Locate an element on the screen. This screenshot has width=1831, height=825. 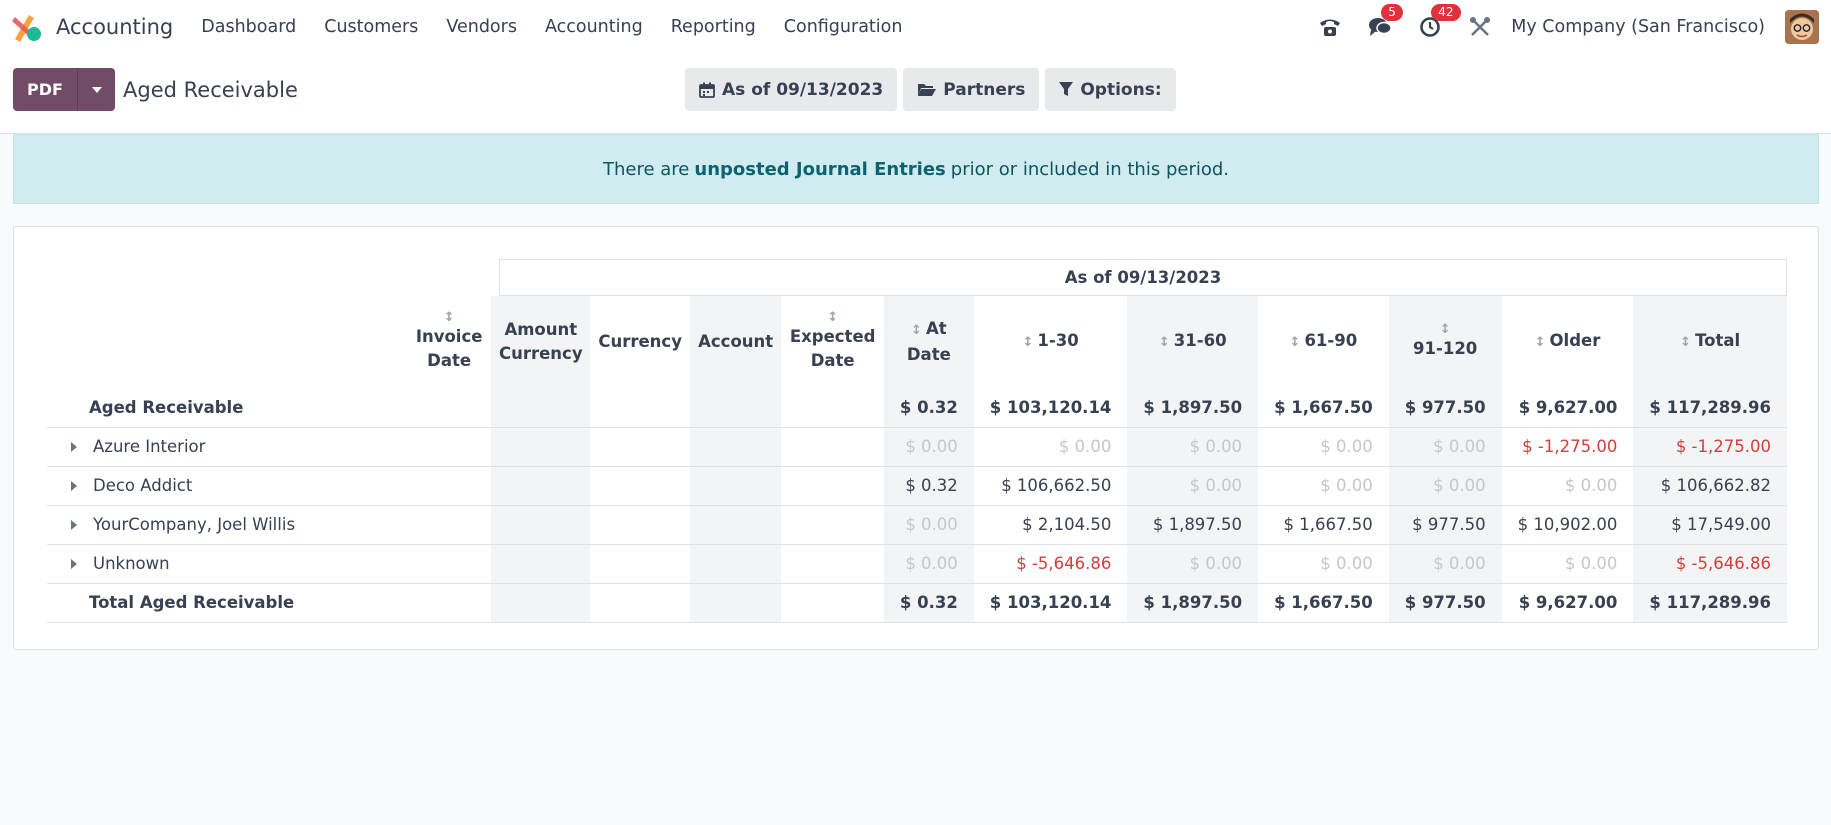
calendar-icon is located at coordinates (707, 90).